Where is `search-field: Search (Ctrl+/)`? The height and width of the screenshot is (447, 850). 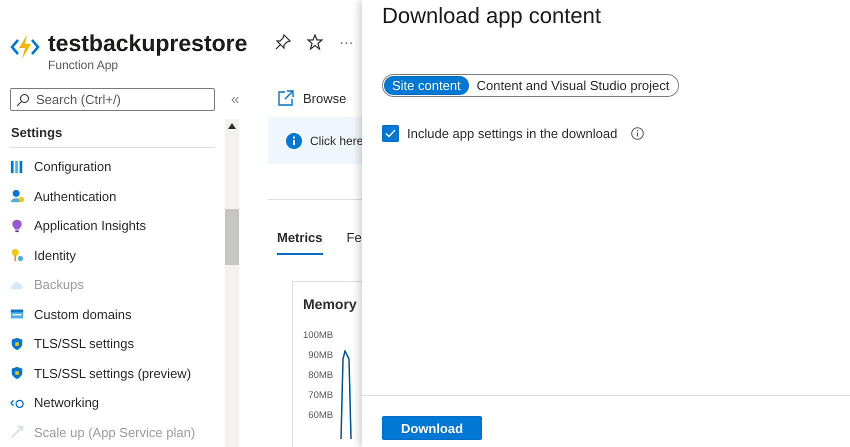
search-field: Search (Ctrl+/) is located at coordinates (112, 99).